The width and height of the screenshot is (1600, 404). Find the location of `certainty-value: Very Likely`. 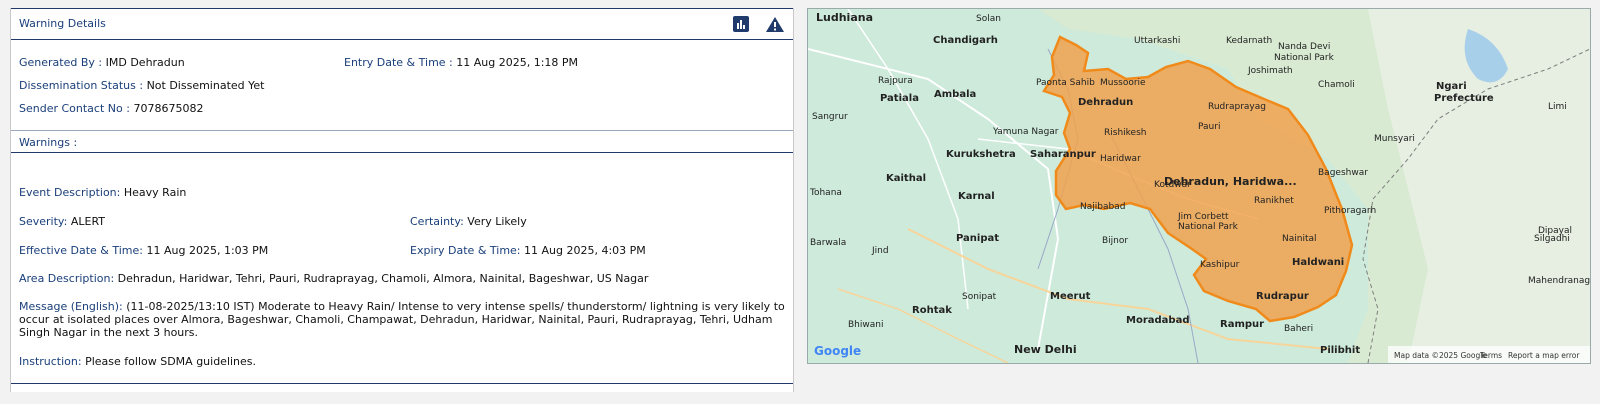

certainty-value: Very Likely is located at coordinates (497, 221).